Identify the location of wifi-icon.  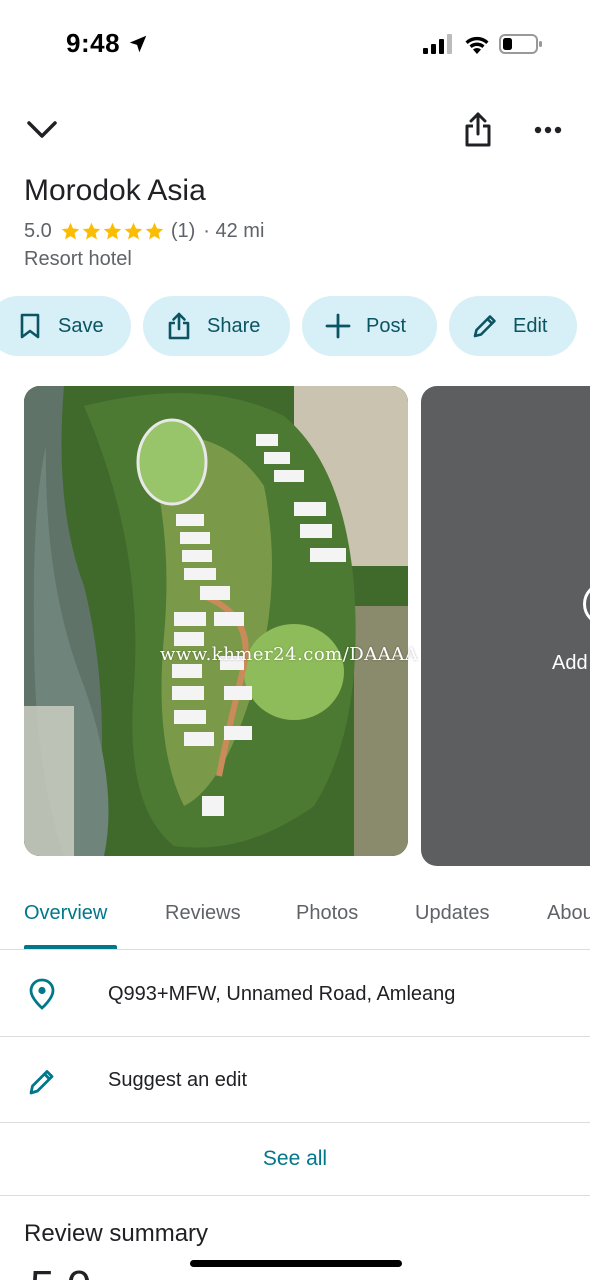
(477, 45).